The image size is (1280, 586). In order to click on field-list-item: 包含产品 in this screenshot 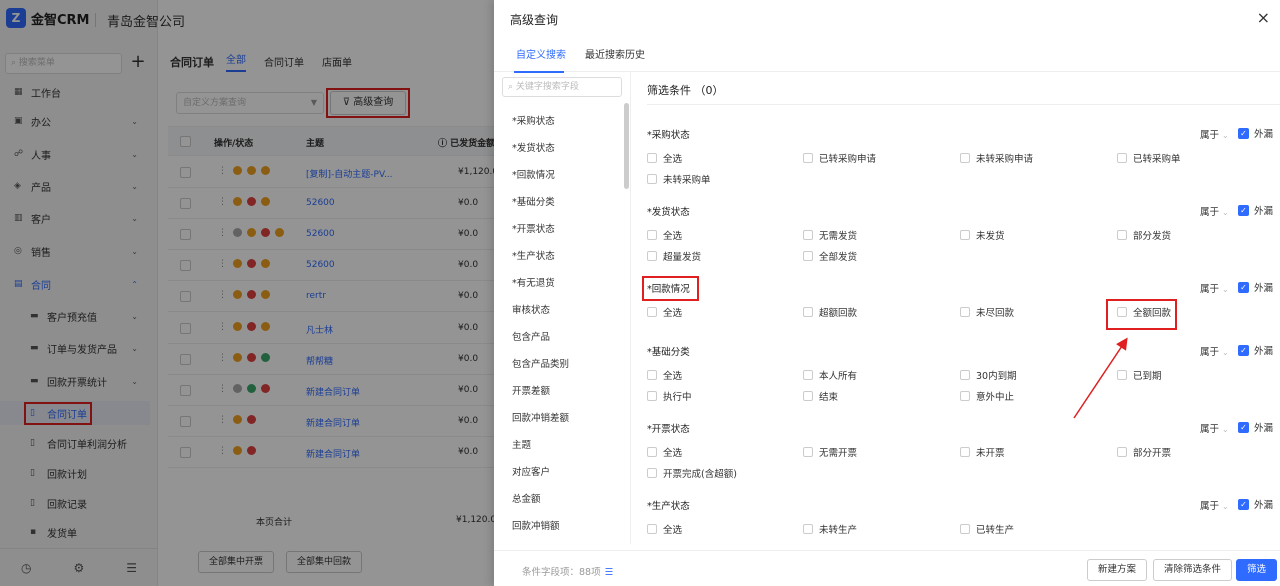, I will do `click(531, 336)`.